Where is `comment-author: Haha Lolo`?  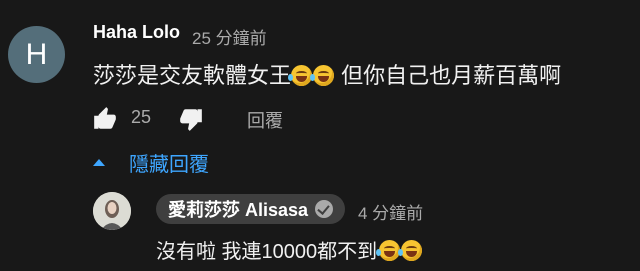
comment-author: Haha Lolo is located at coordinates (136, 32).